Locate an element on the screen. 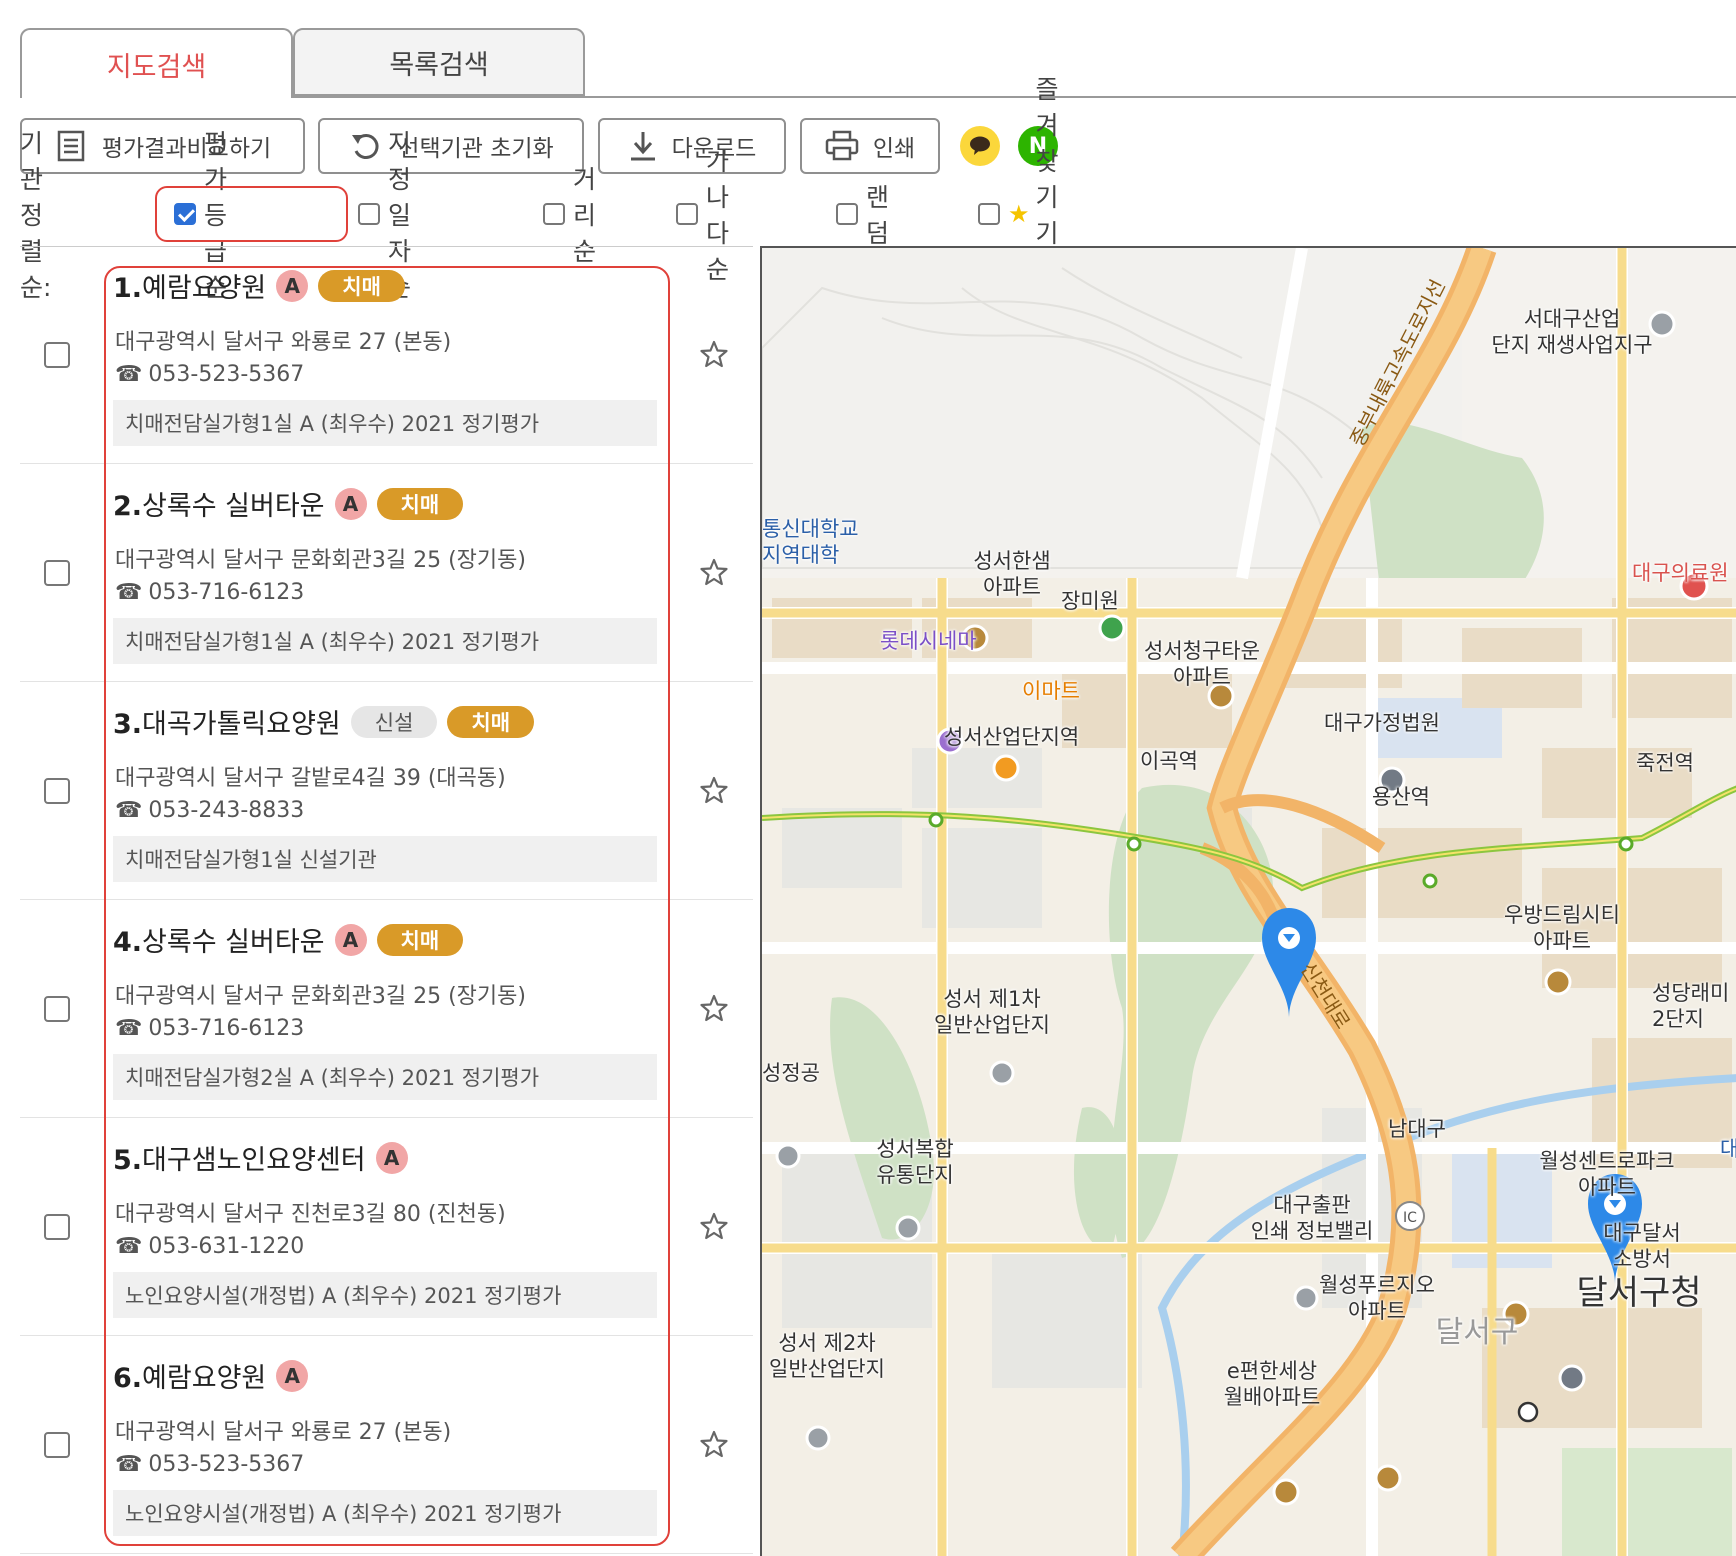 The image size is (1736, 1556). compare-results-button: 평가결과비교하기 is located at coordinates (162, 146).